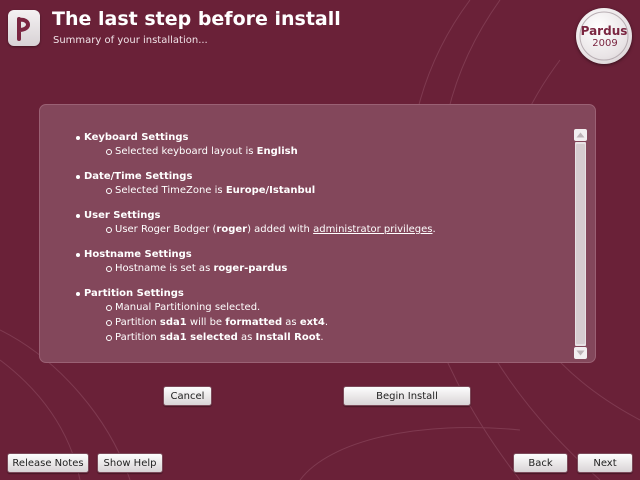 Image resolution: width=640 pixels, height=480 pixels. Describe the element at coordinates (187, 396) in the screenshot. I see `cancel-button: Cancel` at that location.